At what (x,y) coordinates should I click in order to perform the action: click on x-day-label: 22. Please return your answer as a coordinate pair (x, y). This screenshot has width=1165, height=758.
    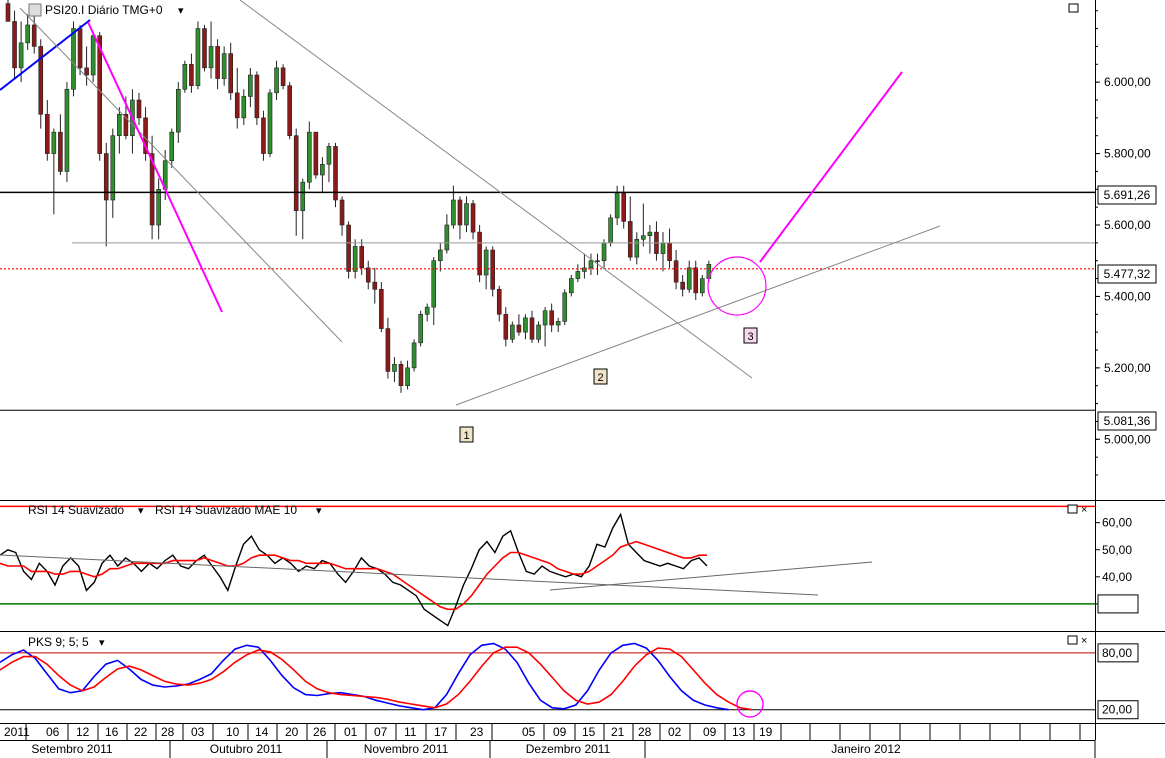
    Looking at the image, I should click on (141, 732).